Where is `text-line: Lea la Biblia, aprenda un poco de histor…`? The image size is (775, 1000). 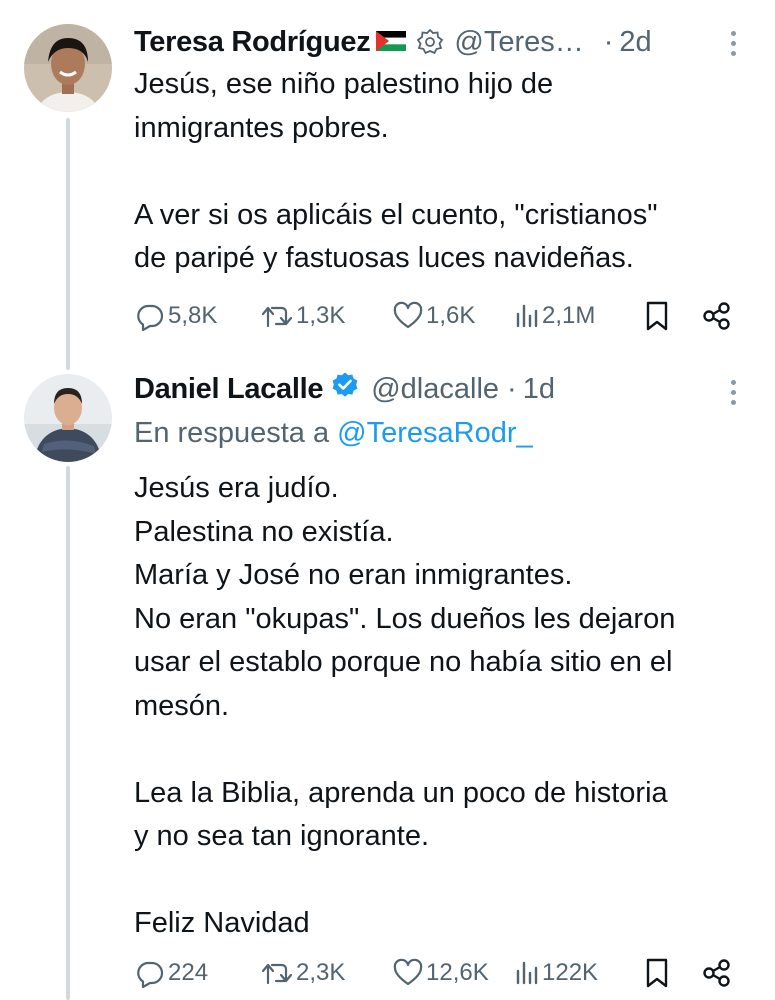 text-line: Lea la Biblia, aprenda un poco de histor… is located at coordinates (401, 792).